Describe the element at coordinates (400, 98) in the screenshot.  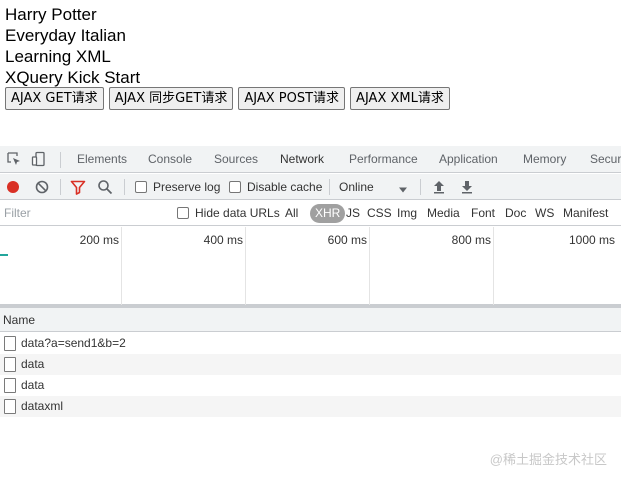
I see `ajax-xml-button: AJAX XML请求` at that location.